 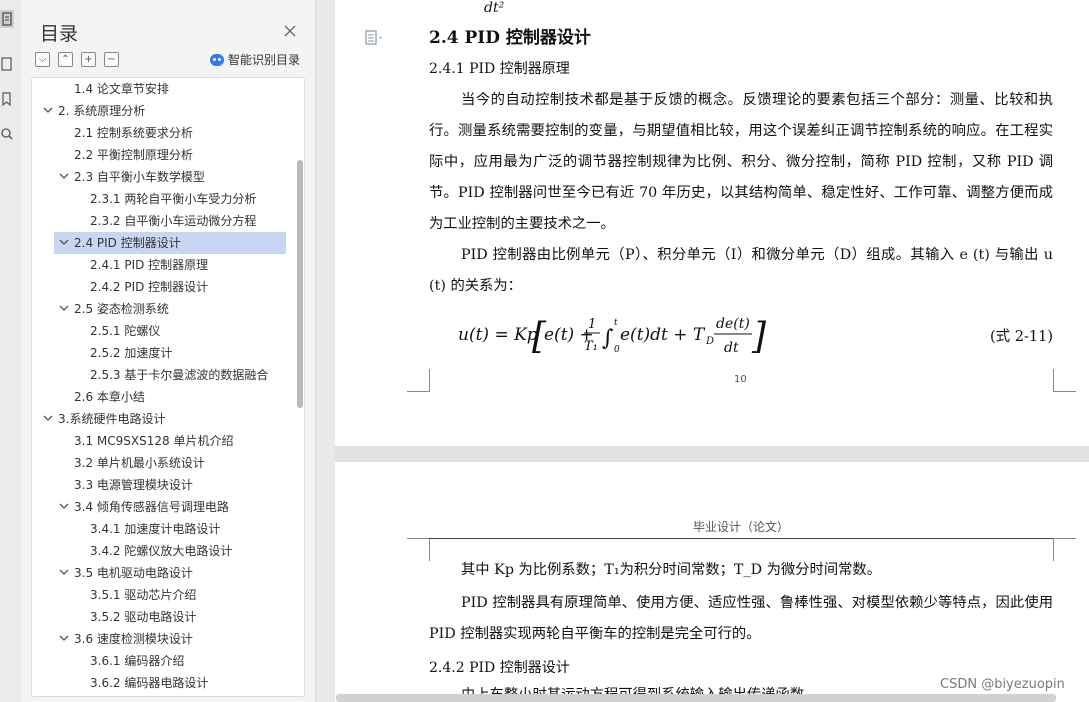 What do you see at coordinates (158, 639) in the screenshot?
I see `toc-item: 3.6 速度检测模块设计` at bounding box center [158, 639].